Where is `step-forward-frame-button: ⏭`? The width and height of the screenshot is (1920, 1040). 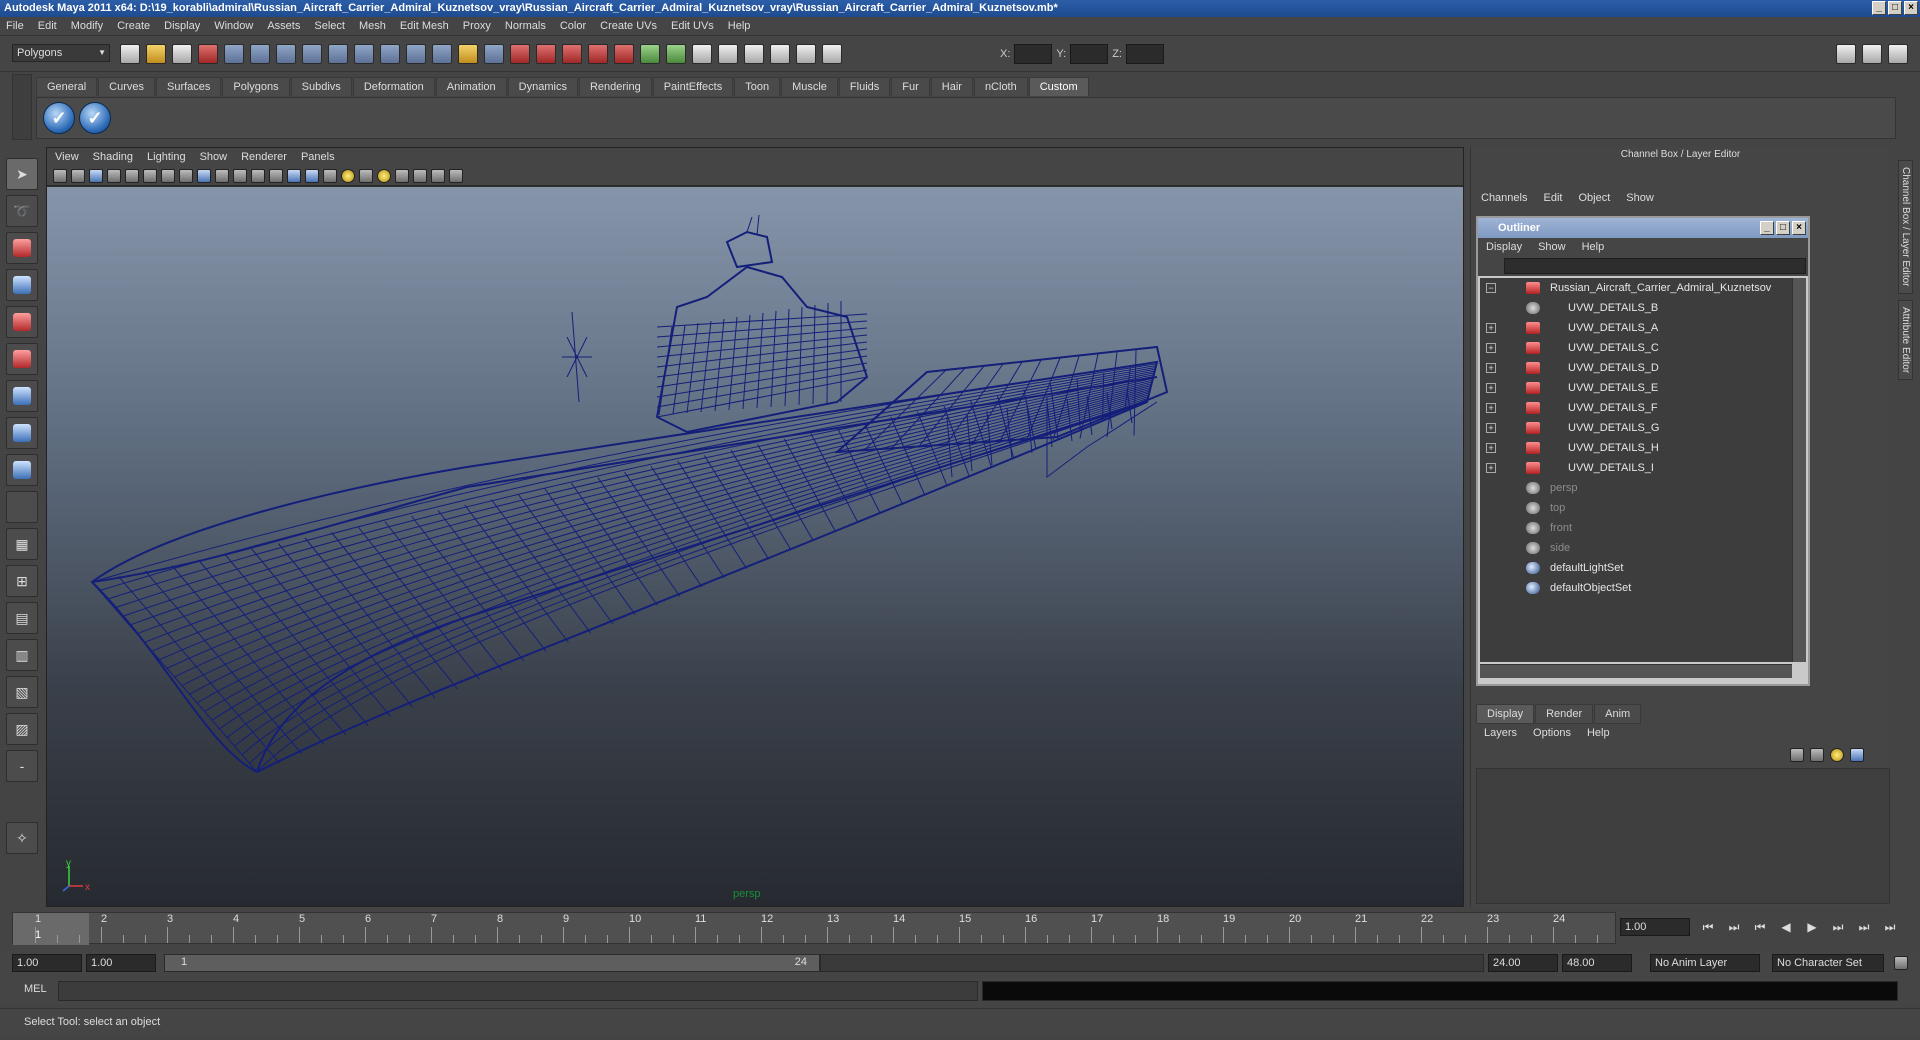 step-forward-frame-button: ⏭ is located at coordinates (1838, 927).